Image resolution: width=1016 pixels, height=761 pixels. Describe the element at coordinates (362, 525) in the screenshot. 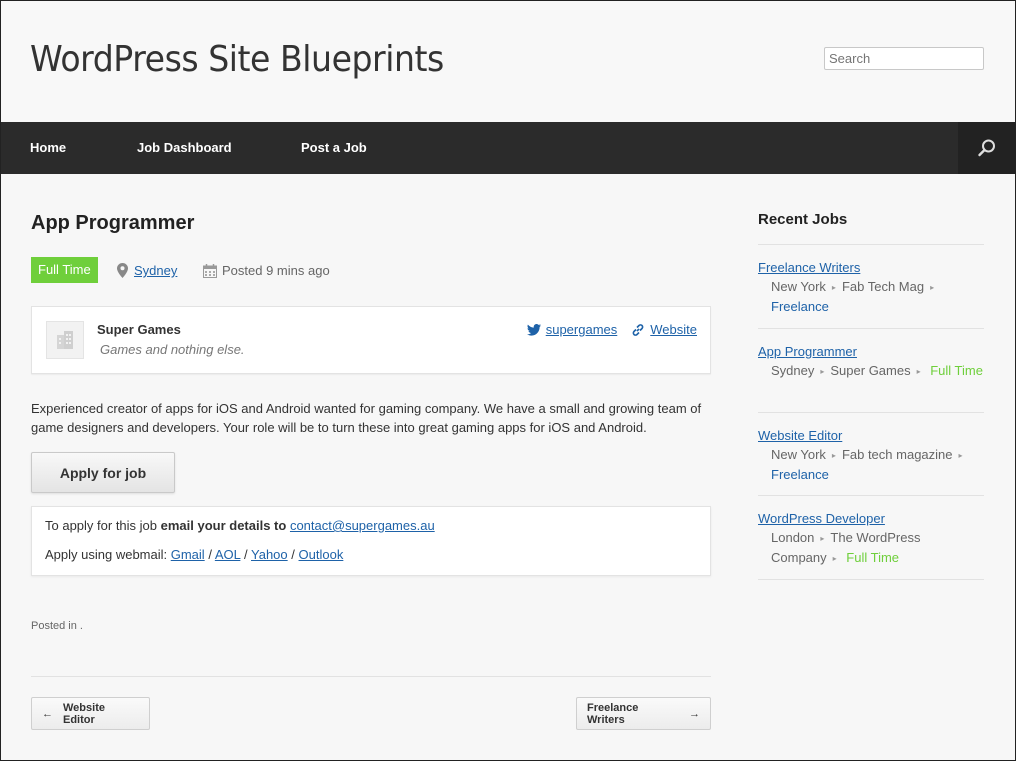

I see `apply-email-link: contact@supergames.au` at that location.